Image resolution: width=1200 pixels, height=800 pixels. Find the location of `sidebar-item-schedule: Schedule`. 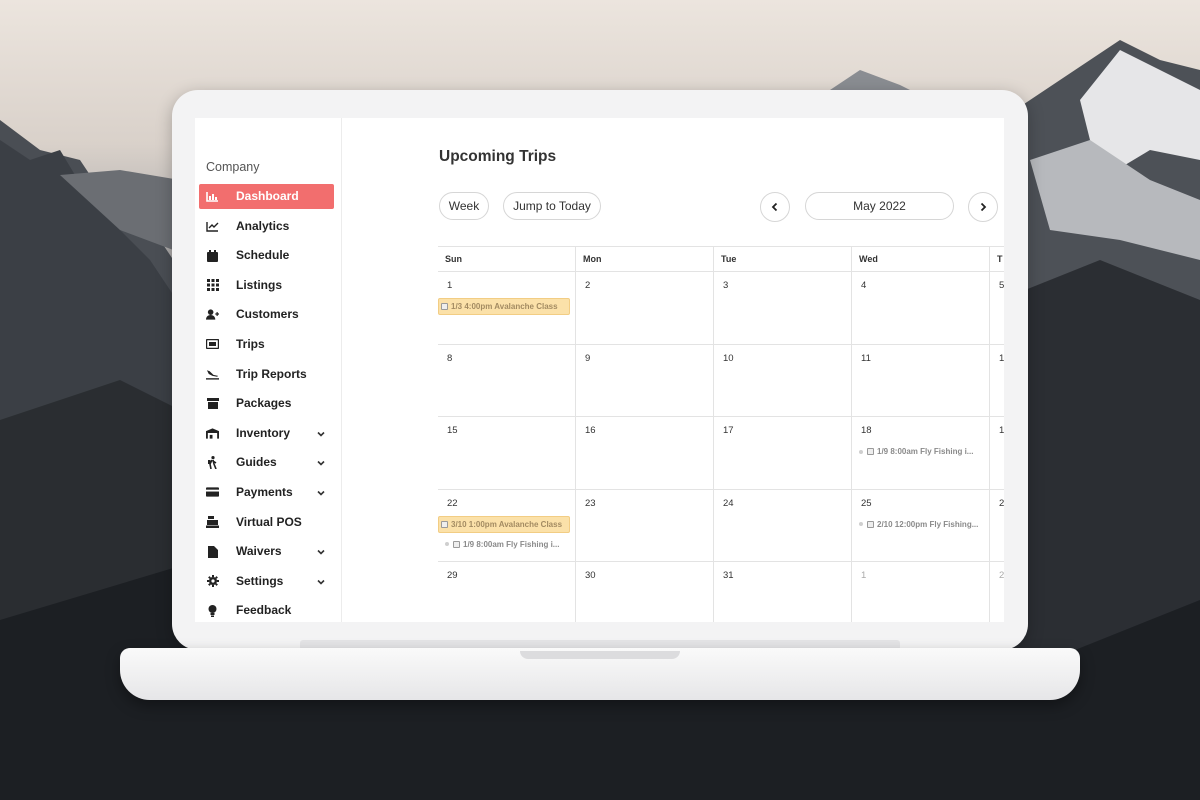

sidebar-item-schedule: Schedule is located at coordinates (266, 255).